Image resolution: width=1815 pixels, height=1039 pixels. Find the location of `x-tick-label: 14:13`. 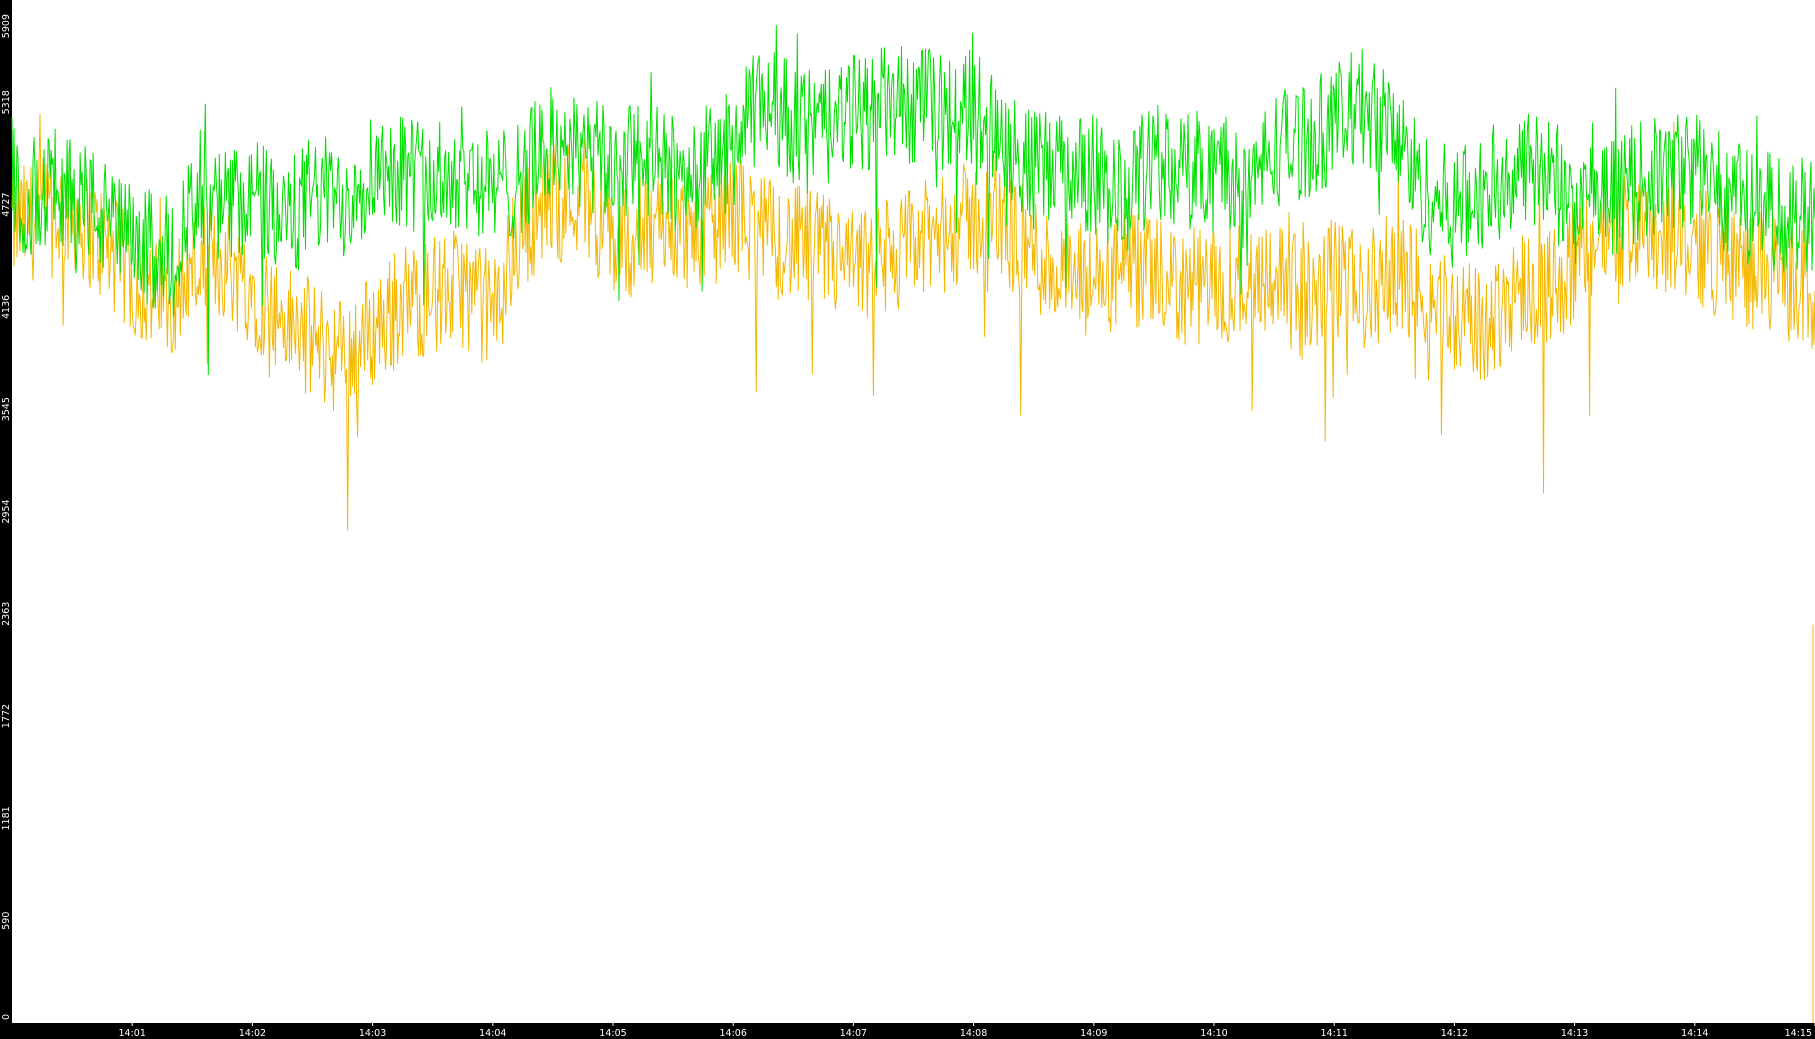

x-tick-label: 14:13 is located at coordinates (1574, 1033).